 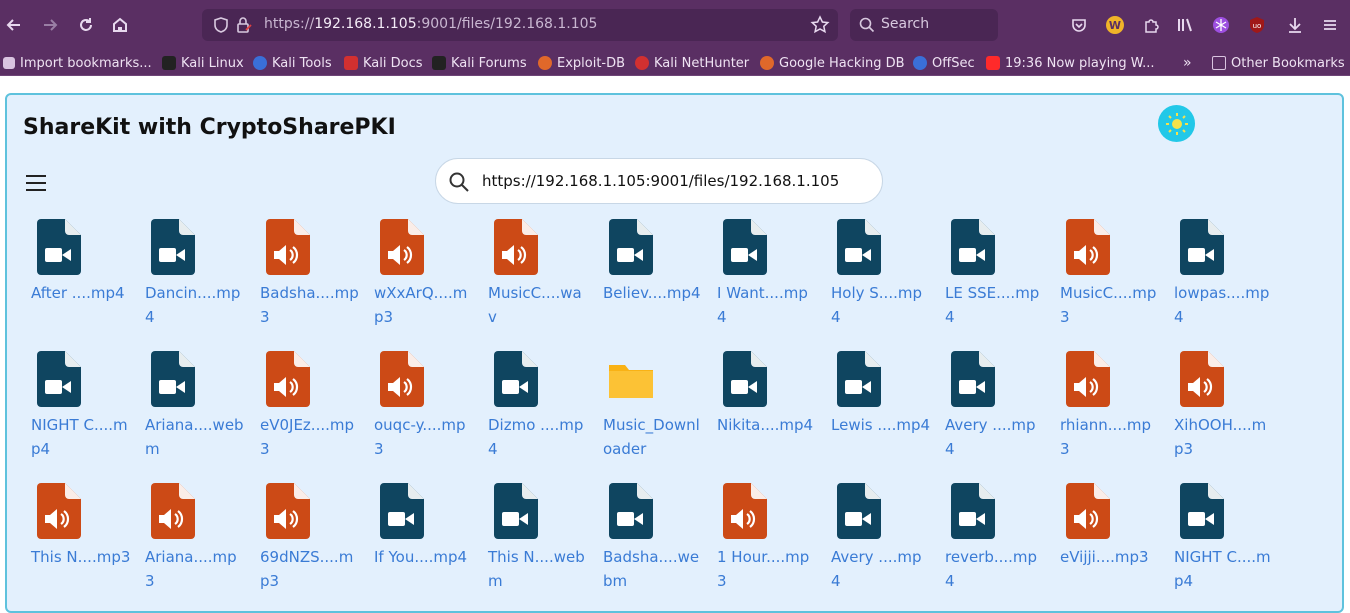 What do you see at coordinates (654, 278) in the screenshot?
I see `file-item: Believ....mp4` at bounding box center [654, 278].